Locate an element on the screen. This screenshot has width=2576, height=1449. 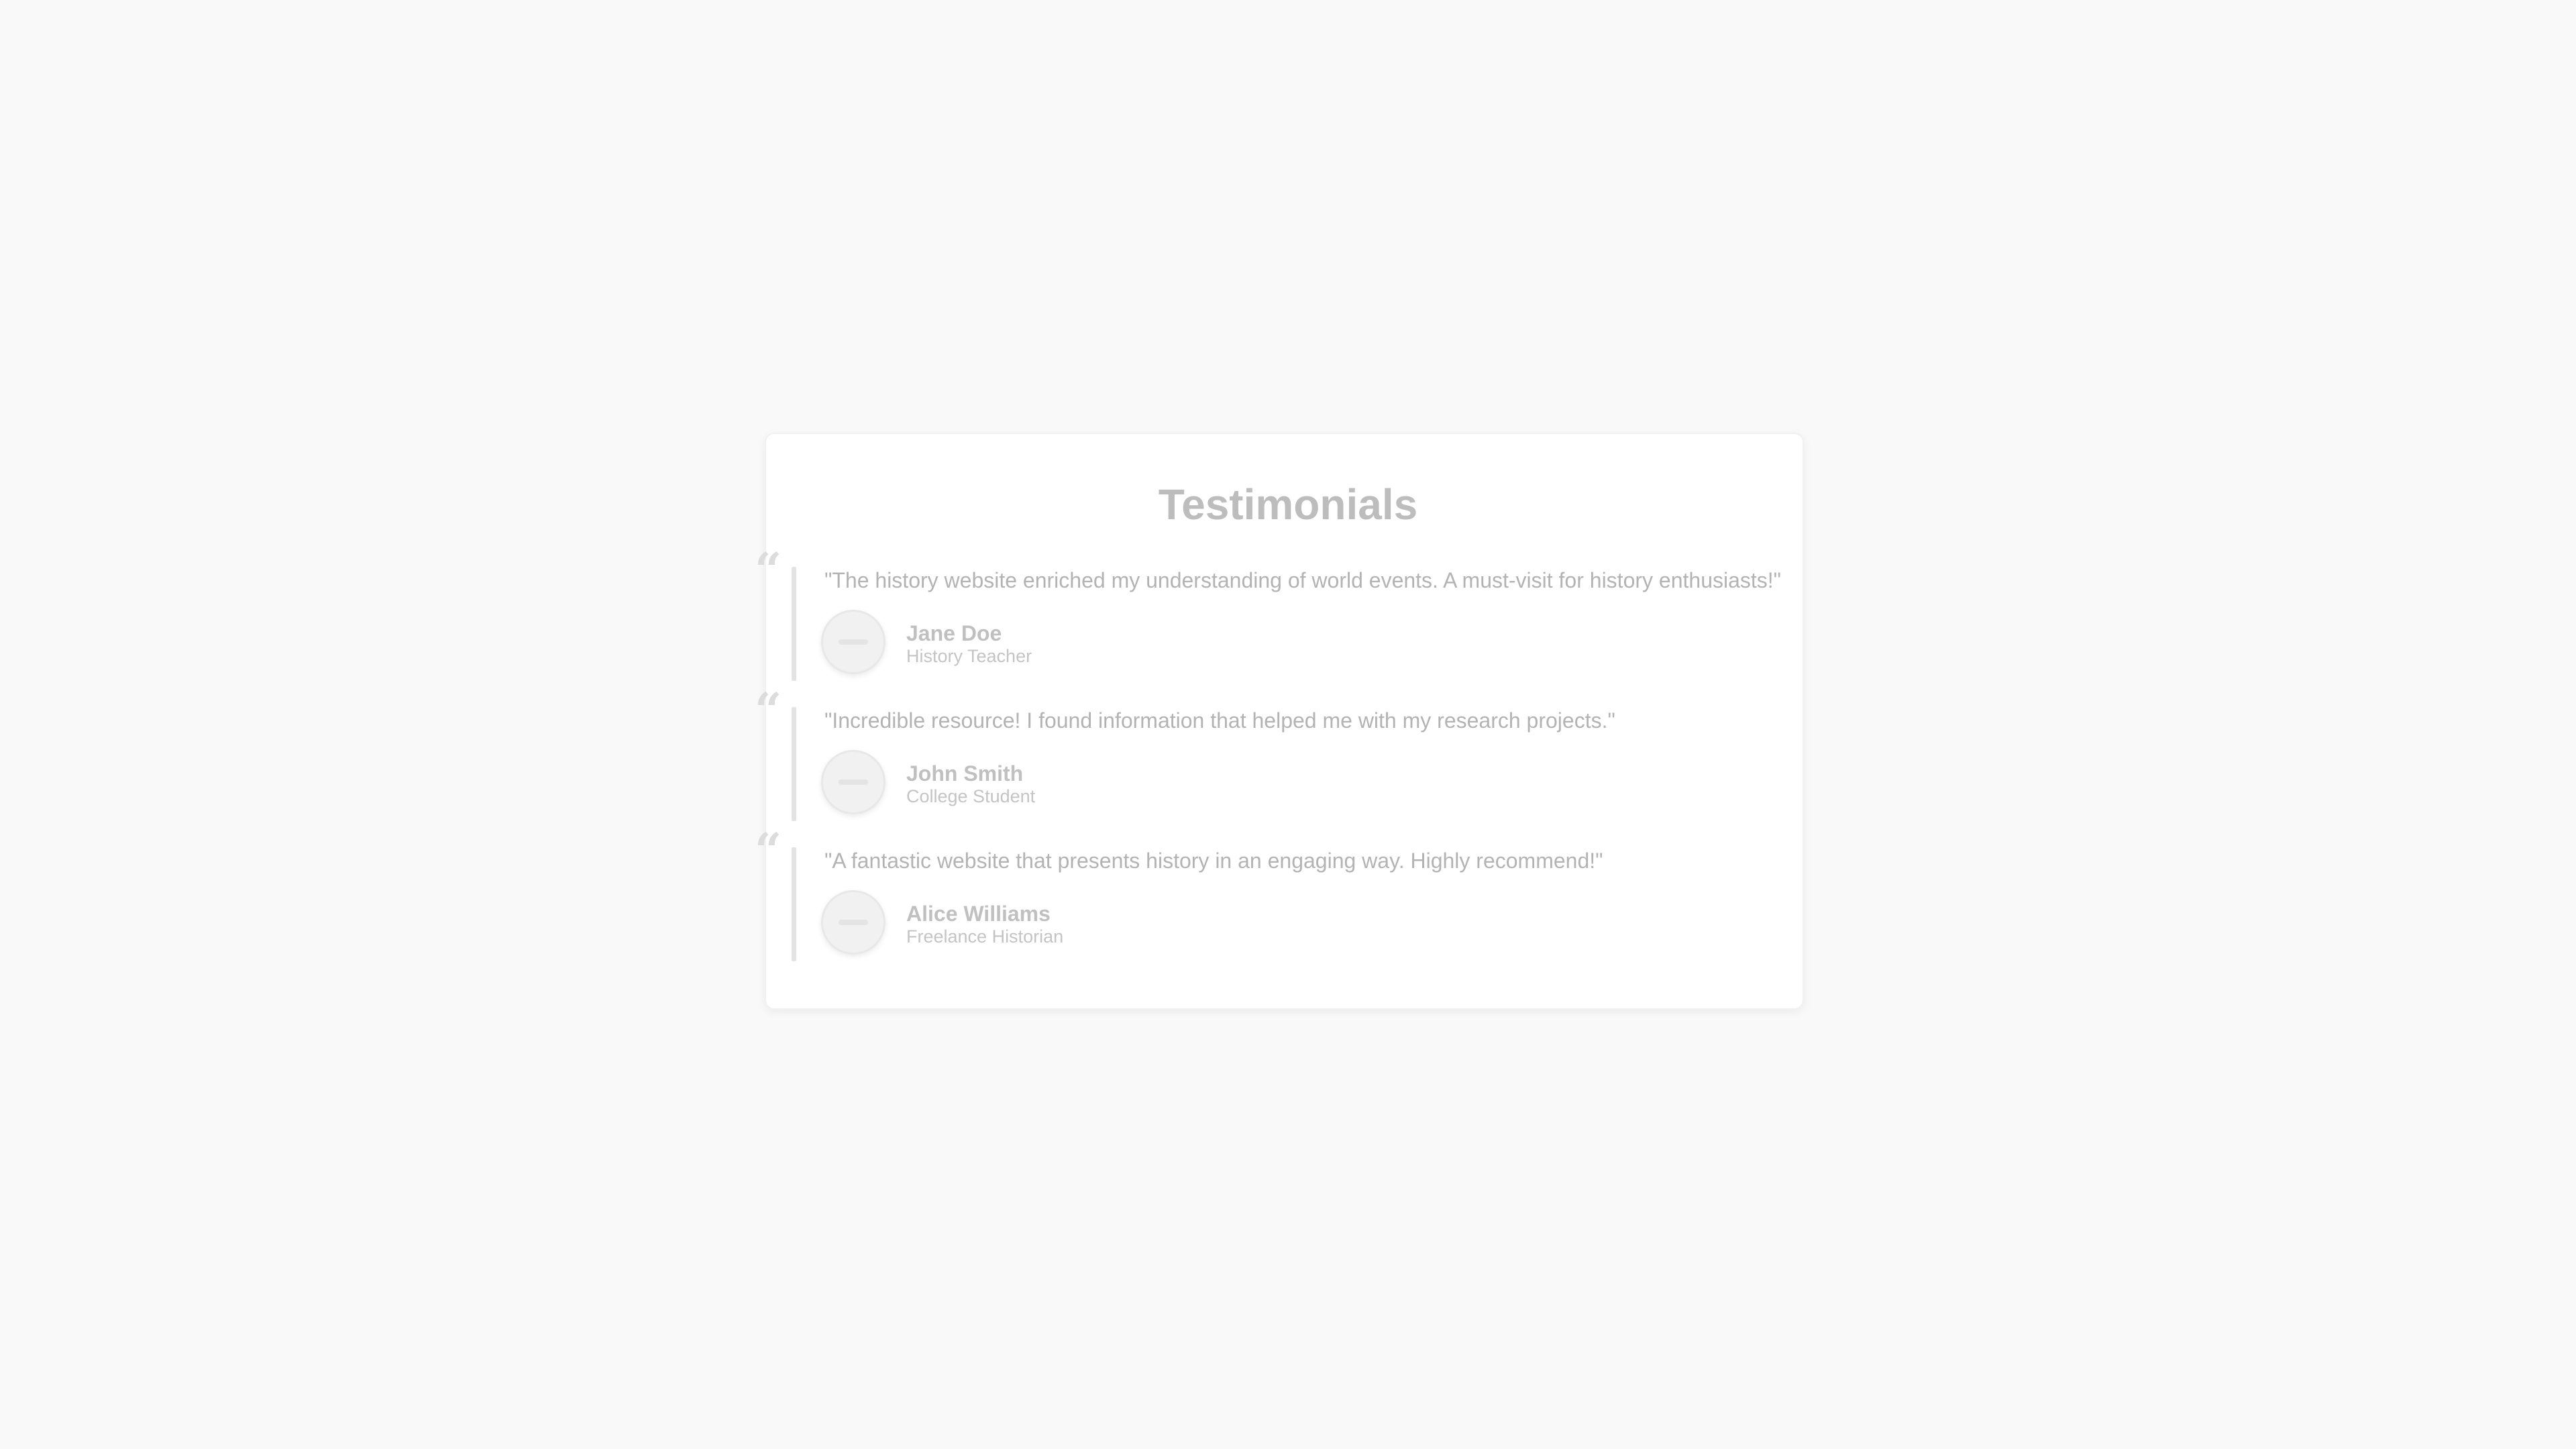
author-name: Alice Williams is located at coordinates (978, 914).